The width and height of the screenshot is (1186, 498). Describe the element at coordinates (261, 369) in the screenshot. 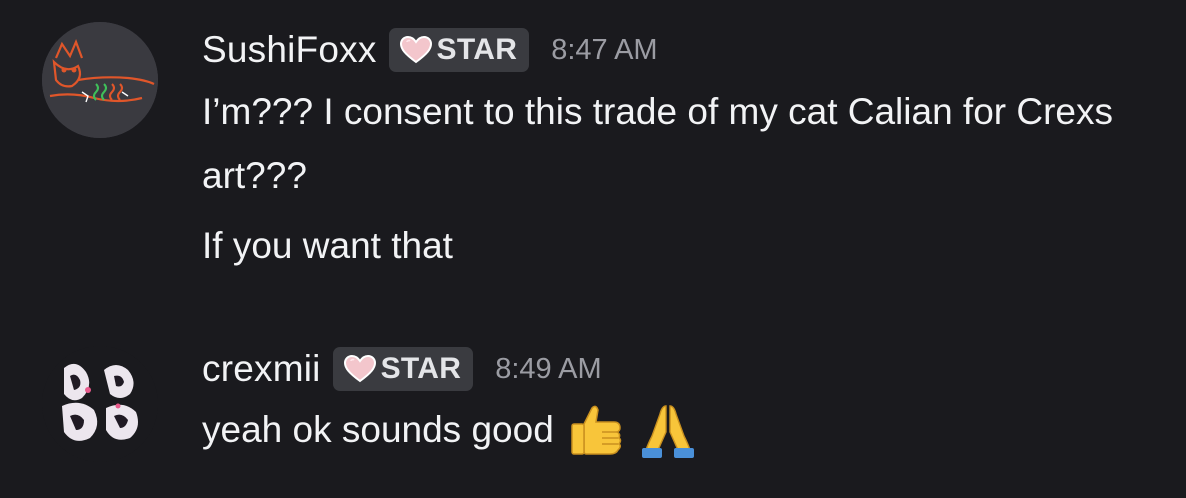

I see `username: crexmii` at that location.